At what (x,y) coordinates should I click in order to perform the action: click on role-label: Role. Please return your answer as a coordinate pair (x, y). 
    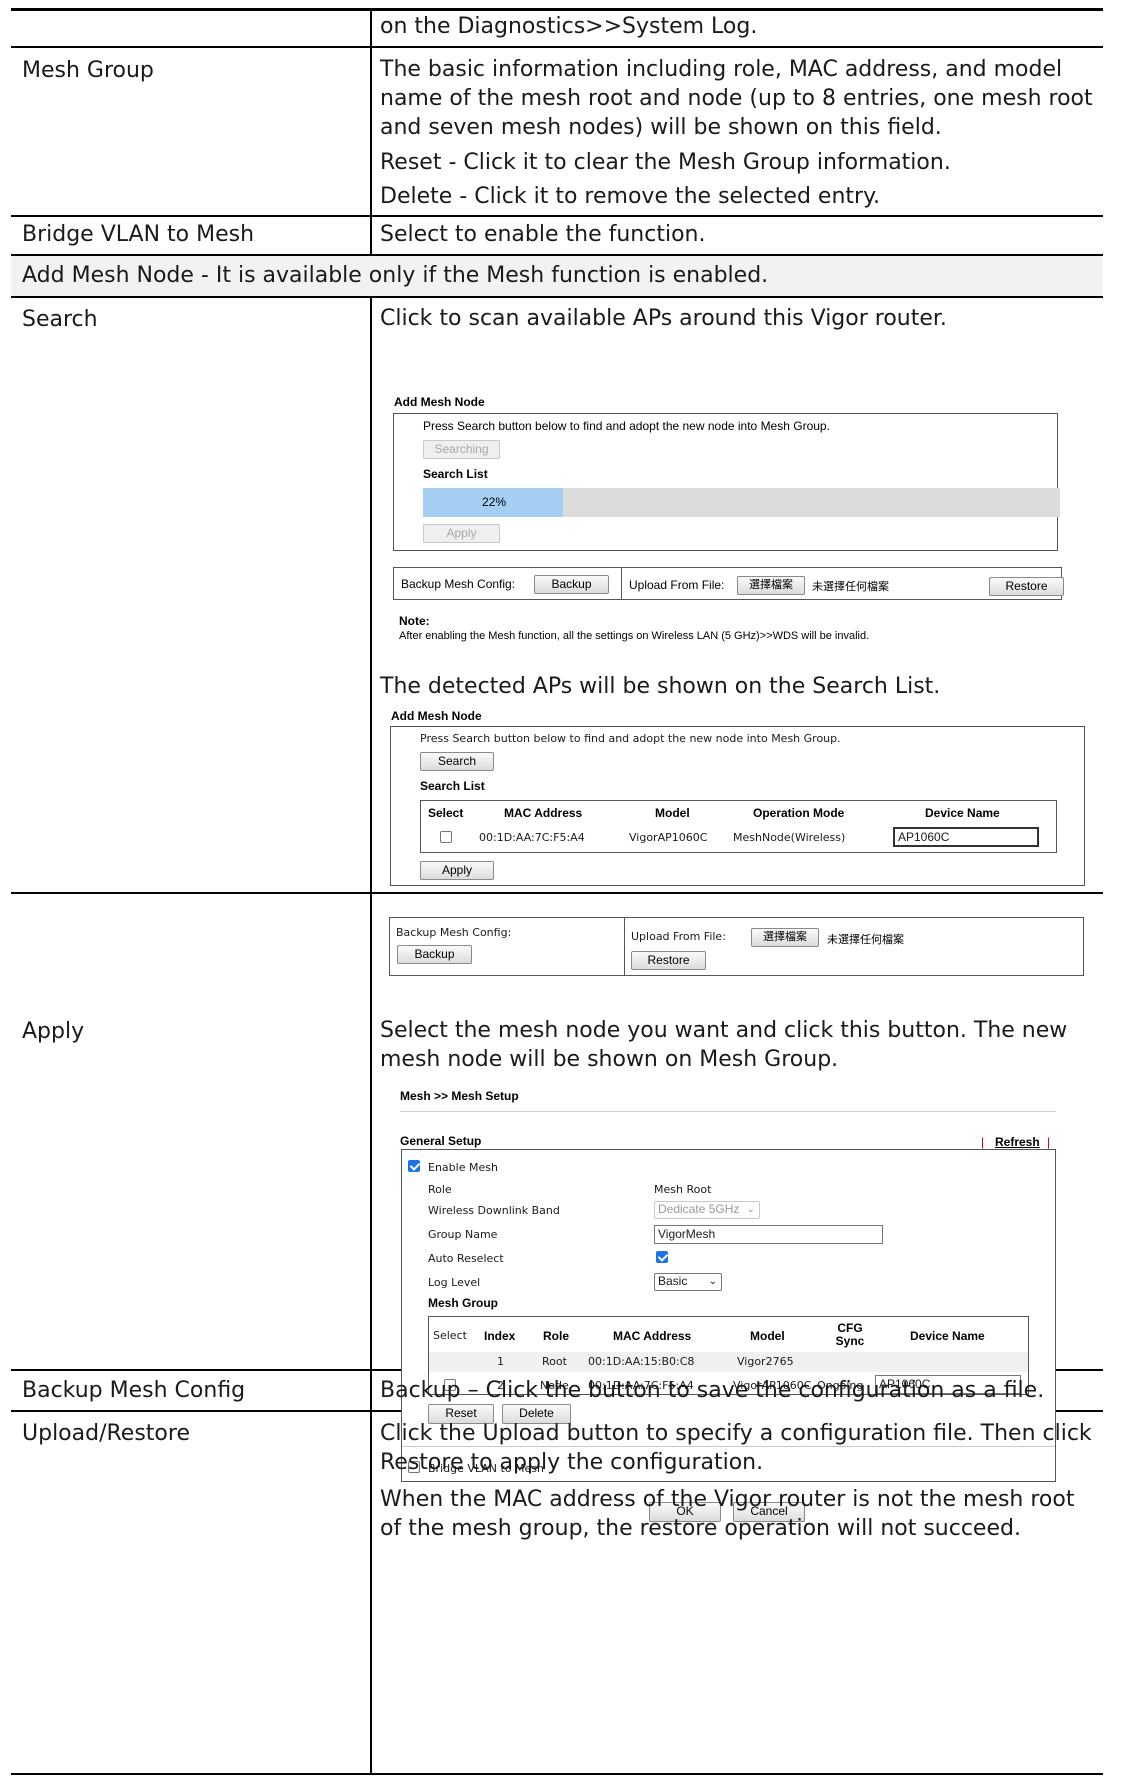
    Looking at the image, I should click on (440, 1189).